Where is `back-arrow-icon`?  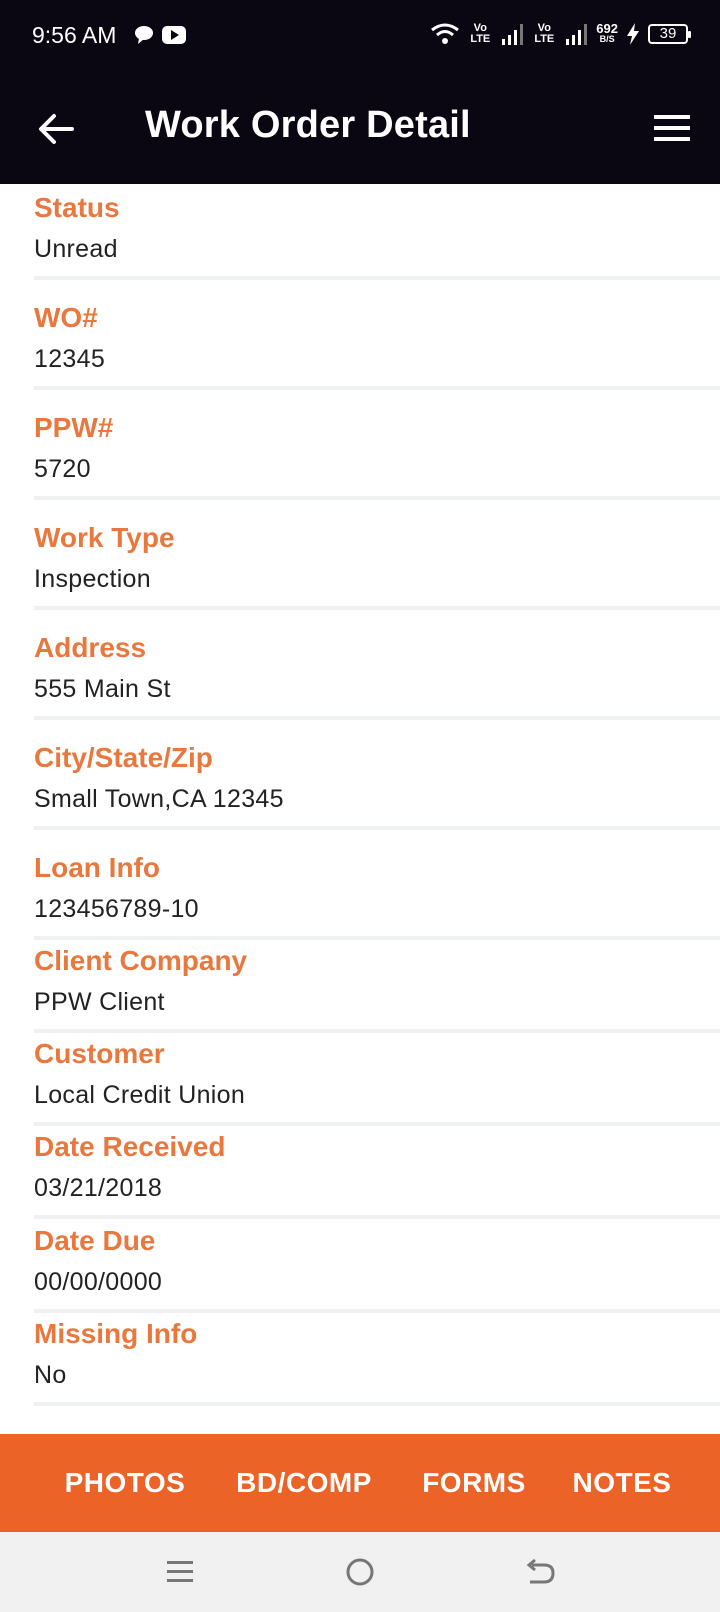
back-arrow-icon is located at coordinates (56, 129).